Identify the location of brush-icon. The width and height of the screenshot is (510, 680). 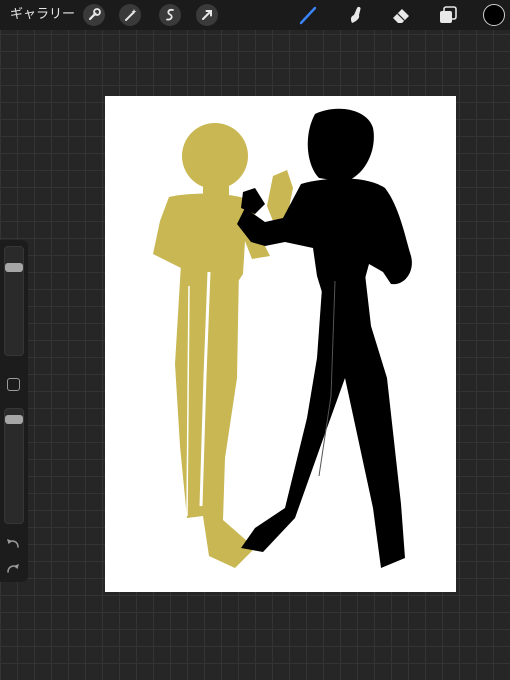
(308, 15).